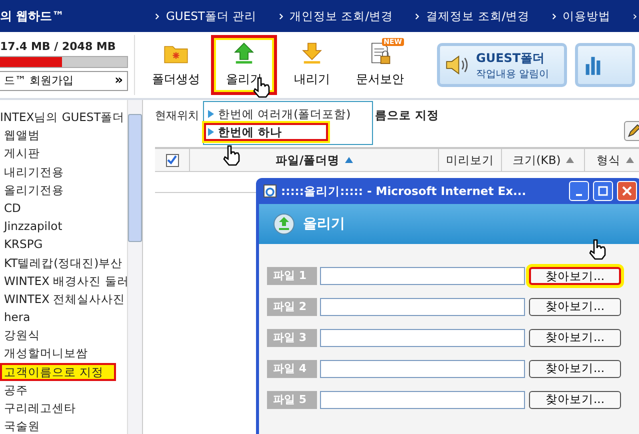 This screenshot has height=434, width=639. What do you see at coordinates (63, 117) in the screenshot?
I see `folder-tree-item: INTEX님의 GUEST폴더` at bounding box center [63, 117].